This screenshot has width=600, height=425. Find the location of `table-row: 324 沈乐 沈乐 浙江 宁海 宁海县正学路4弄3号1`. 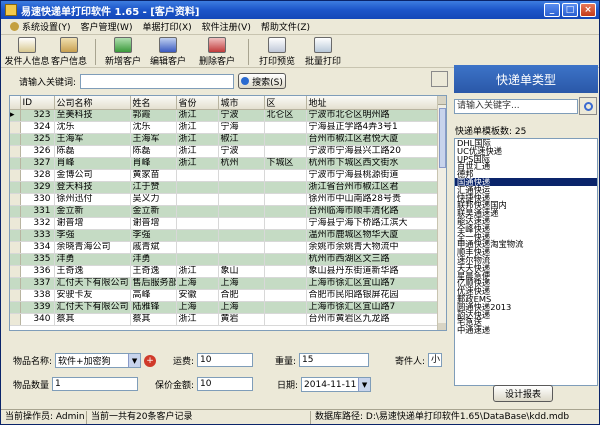

table-row: 324 沈乐 沈乐 浙江 宁海 宁海县正学路4弄3号1 is located at coordinates (225, 127).